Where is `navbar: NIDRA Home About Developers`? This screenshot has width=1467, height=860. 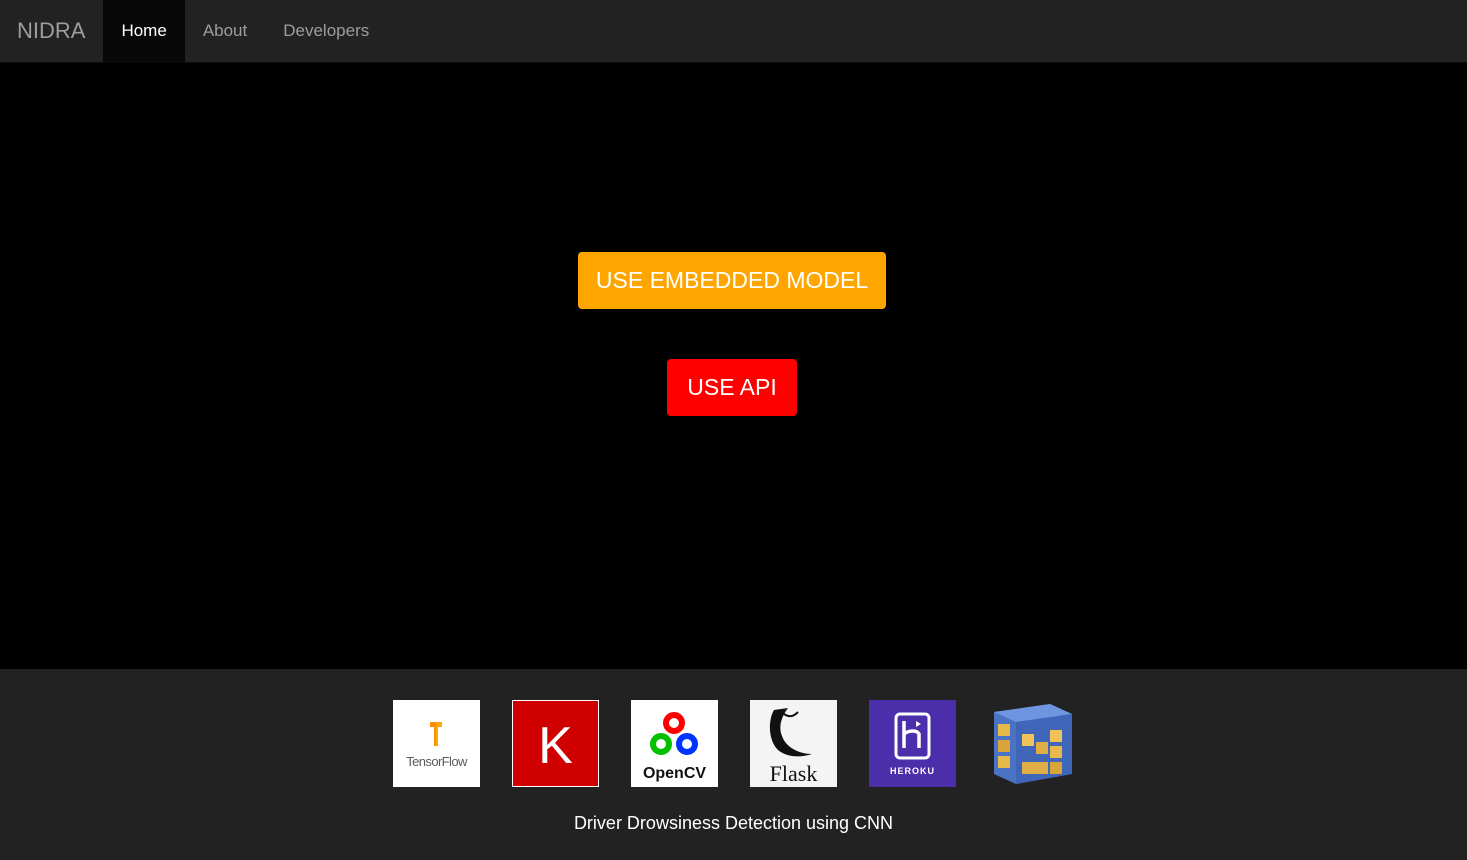 navbar: NIDRA Home About Developers is located at coordinates (733, 31).